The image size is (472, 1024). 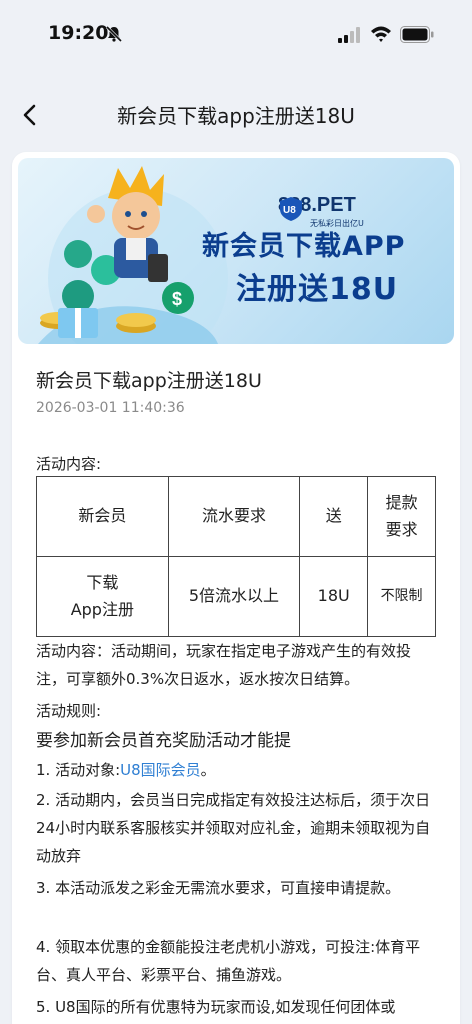 I want to click on u8-shield-icon: U8, so click(x=291, y=209).